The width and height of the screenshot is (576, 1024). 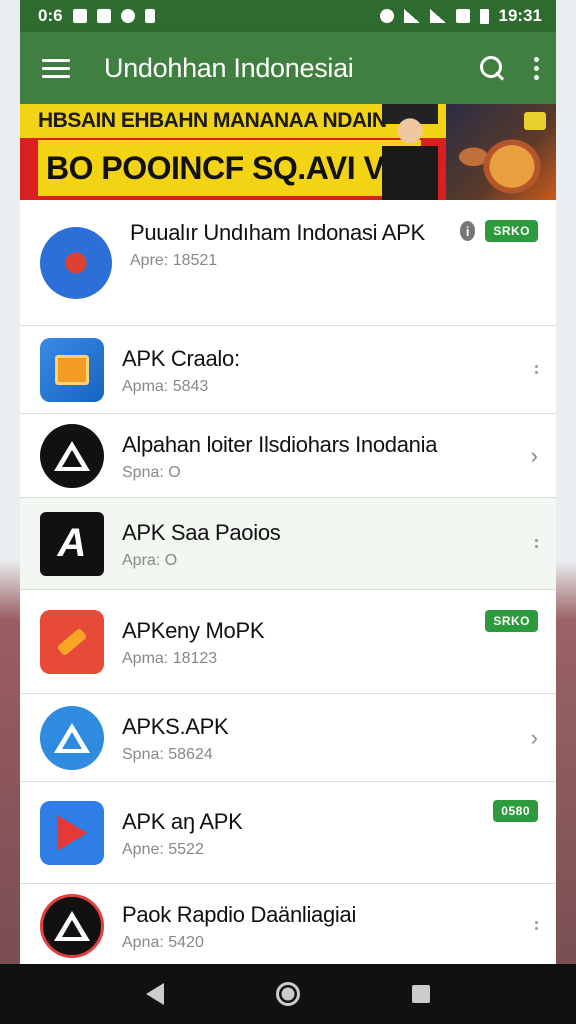 I want to click on banner-person-image, so click(x=410, y=152).